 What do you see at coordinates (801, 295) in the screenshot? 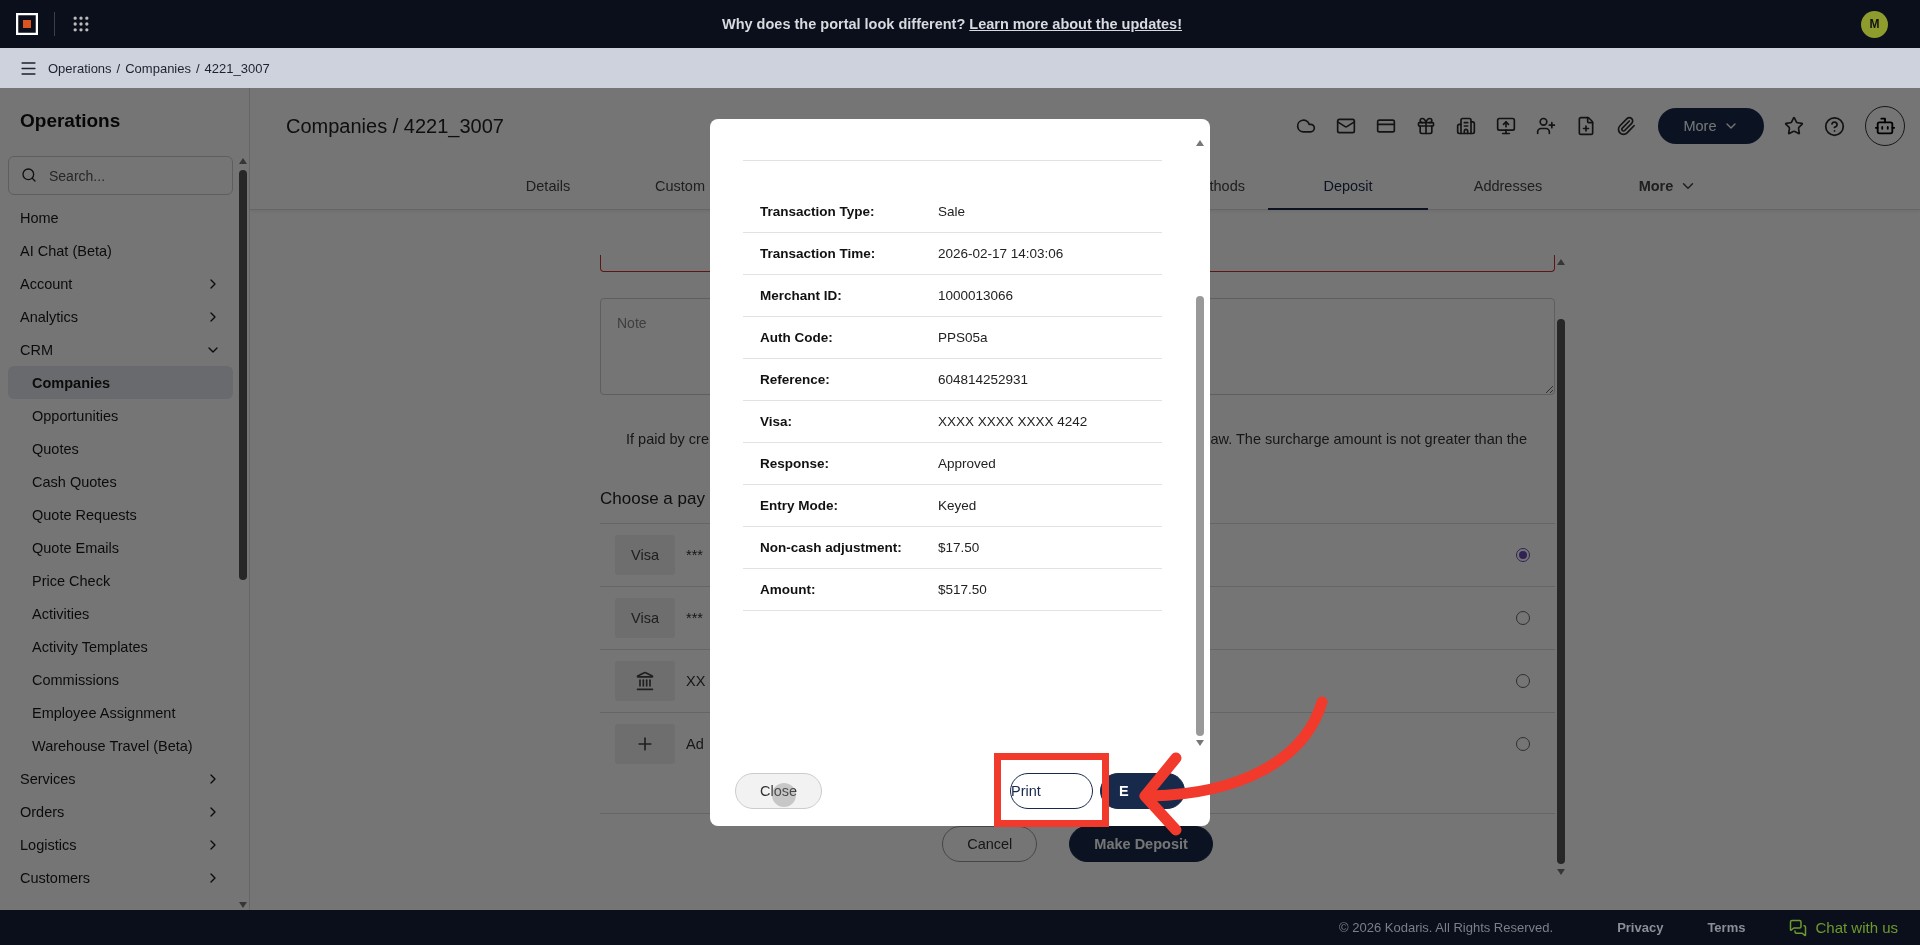
I see `field-label: Merchant ID:` at bounding box center [801, 295].